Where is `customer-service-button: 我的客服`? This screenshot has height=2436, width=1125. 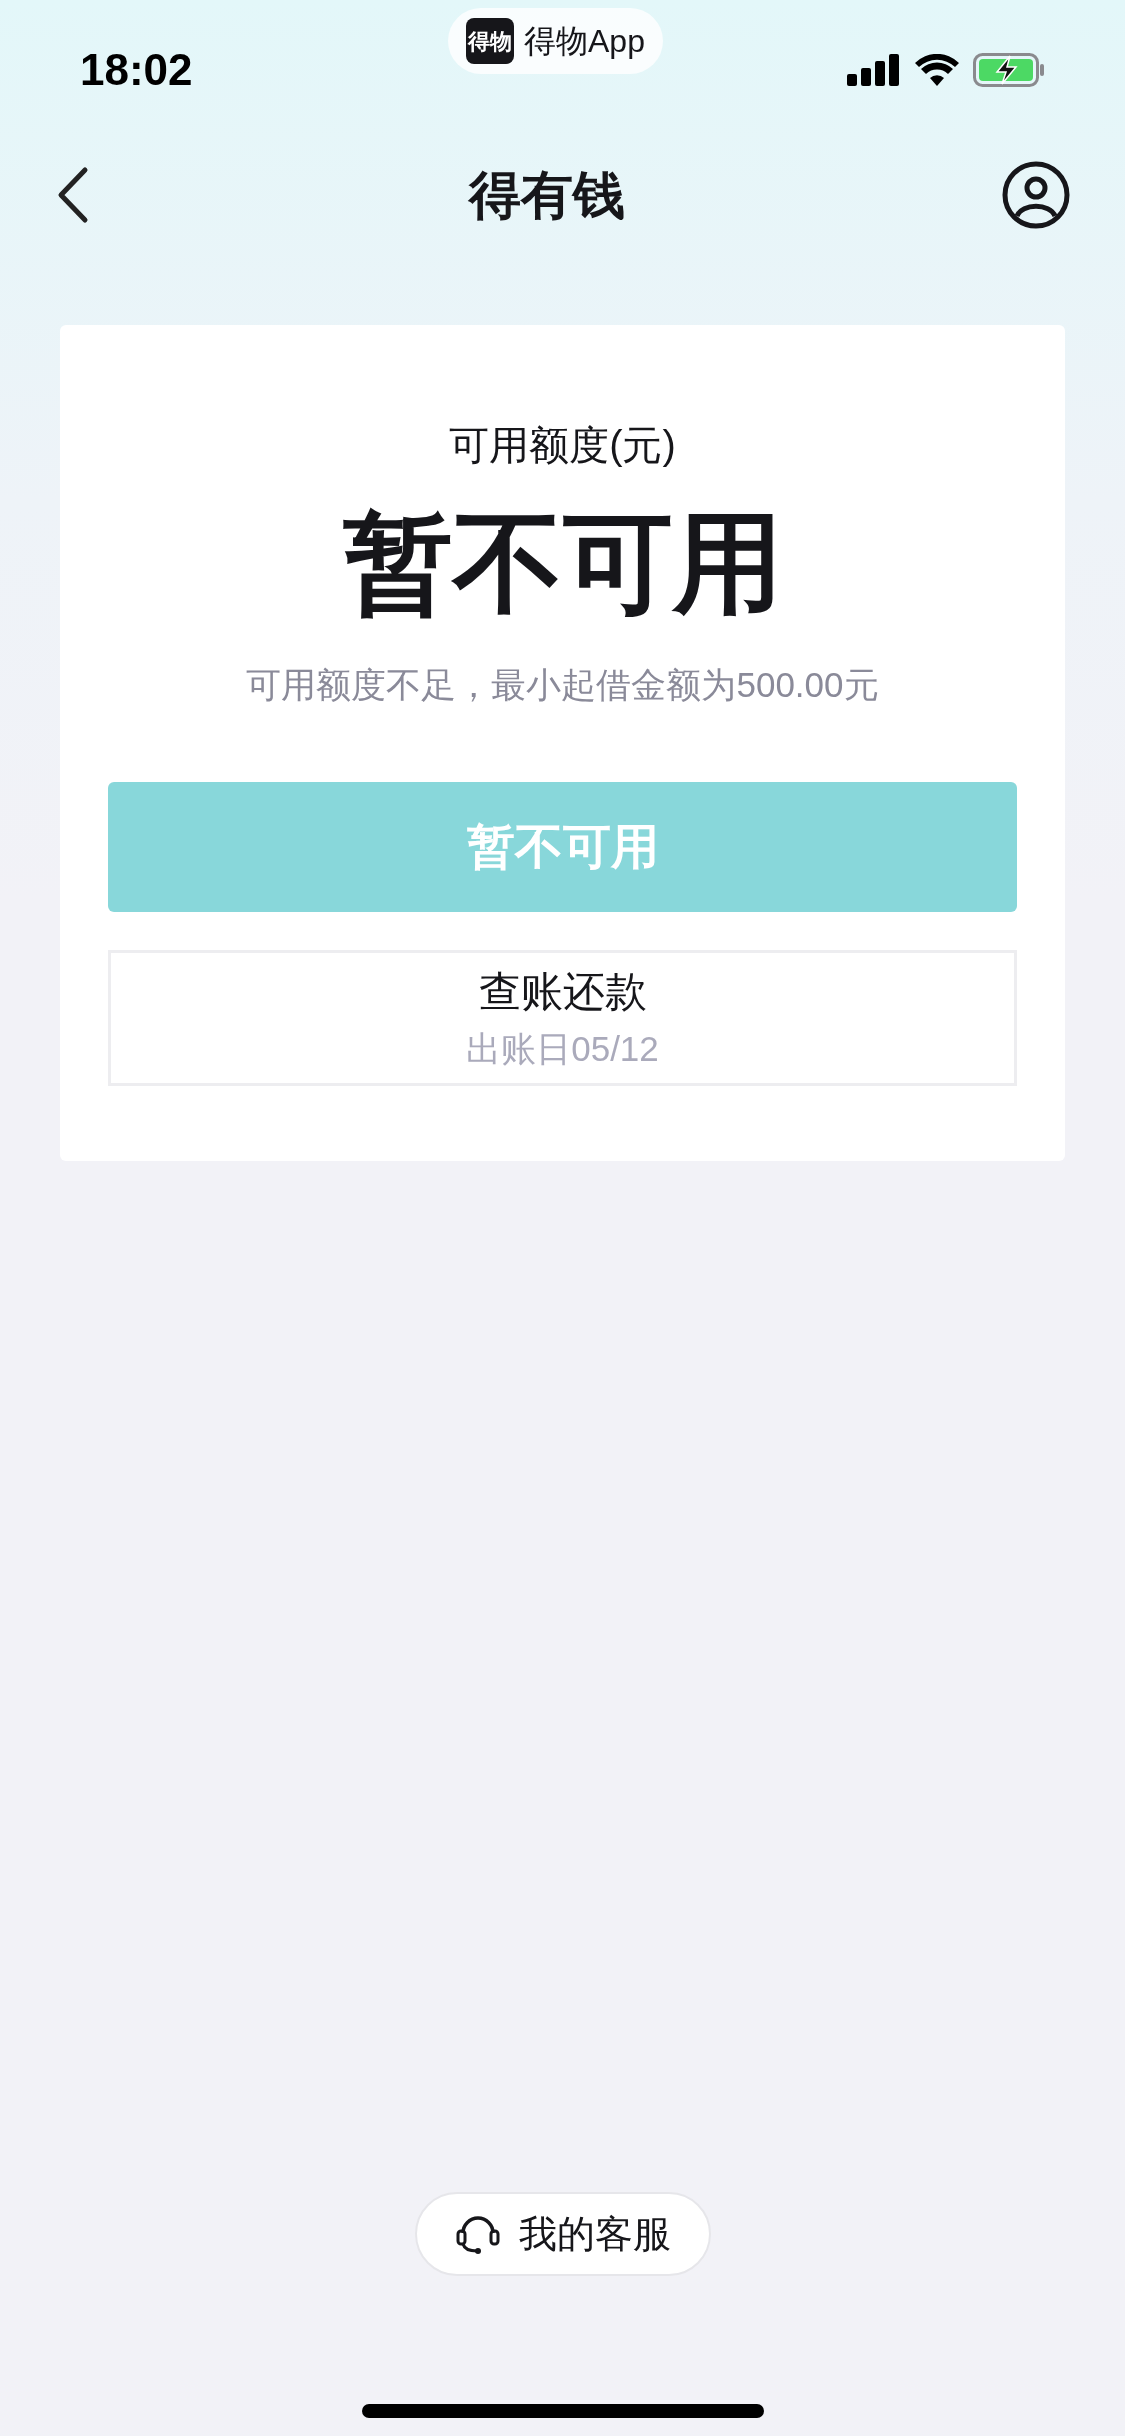
customer-service-button: 我的客服 is located at coordinates (562, 2234).